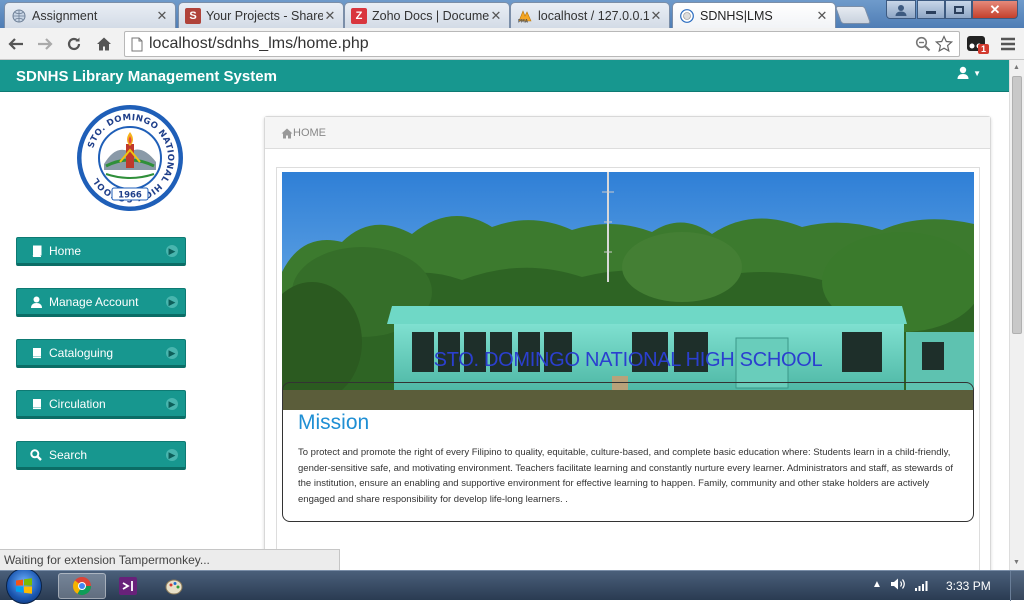  I want to click on sidebar-item-label: Cataloguing, so click(81, 352).